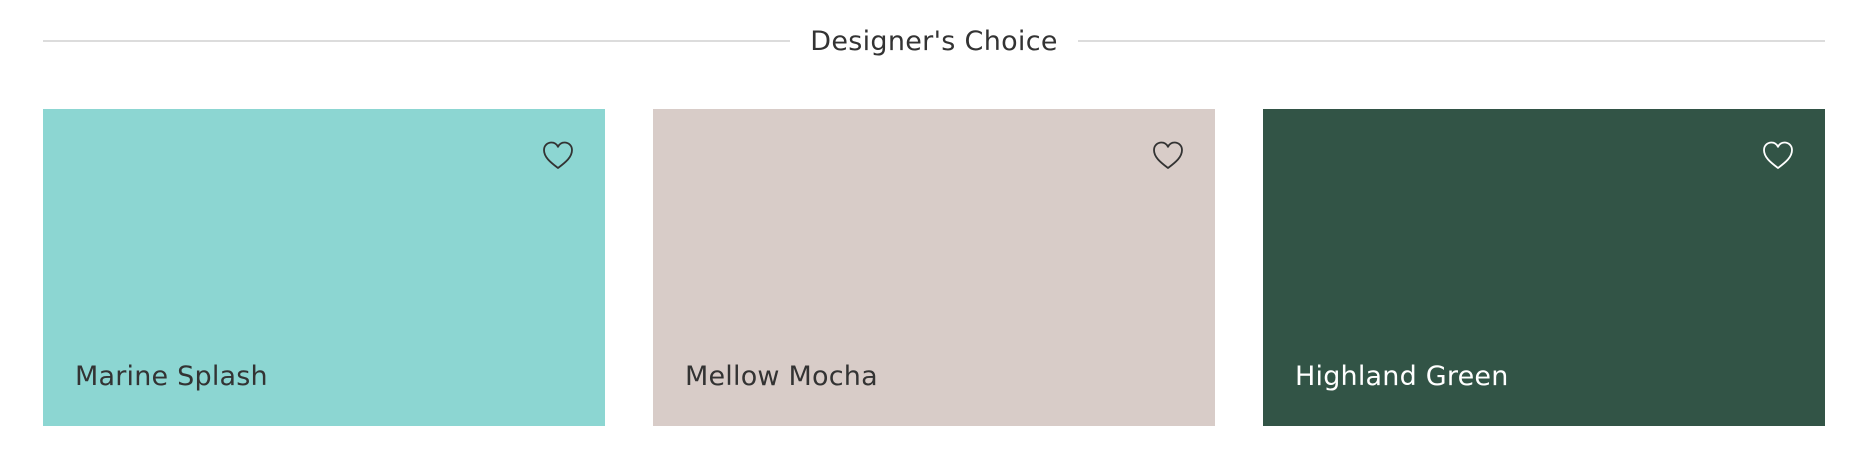 This screenshot has width=1862, height=474. I want to click on color-name: Marine Splash, so click(171, 376).